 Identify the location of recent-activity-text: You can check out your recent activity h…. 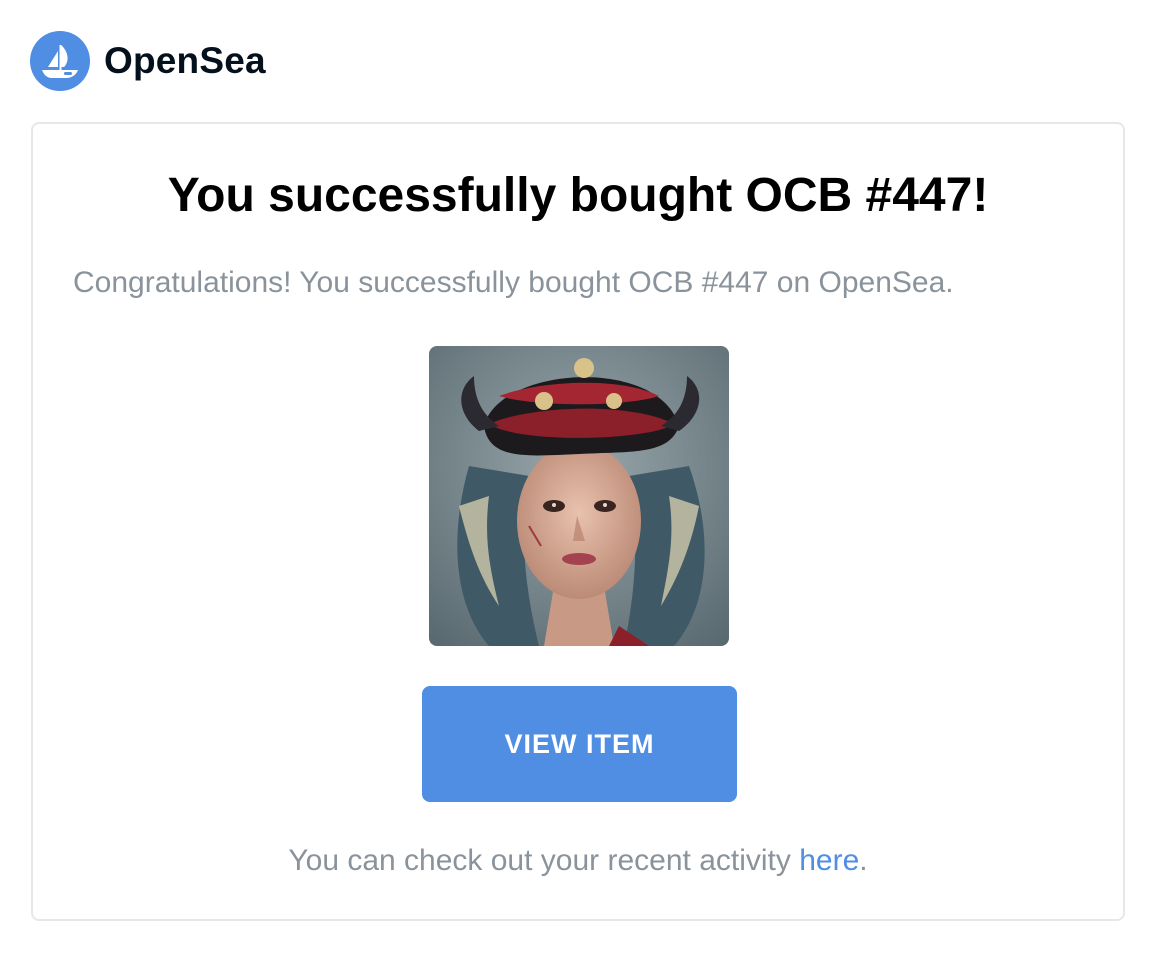
(578, 861).